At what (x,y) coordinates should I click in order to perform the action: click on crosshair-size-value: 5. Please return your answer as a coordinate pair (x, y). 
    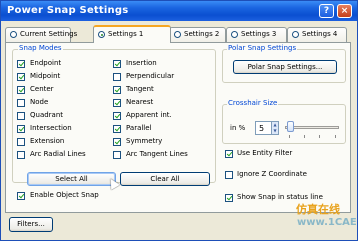
    Looking at the image, I should click on (262, 128).